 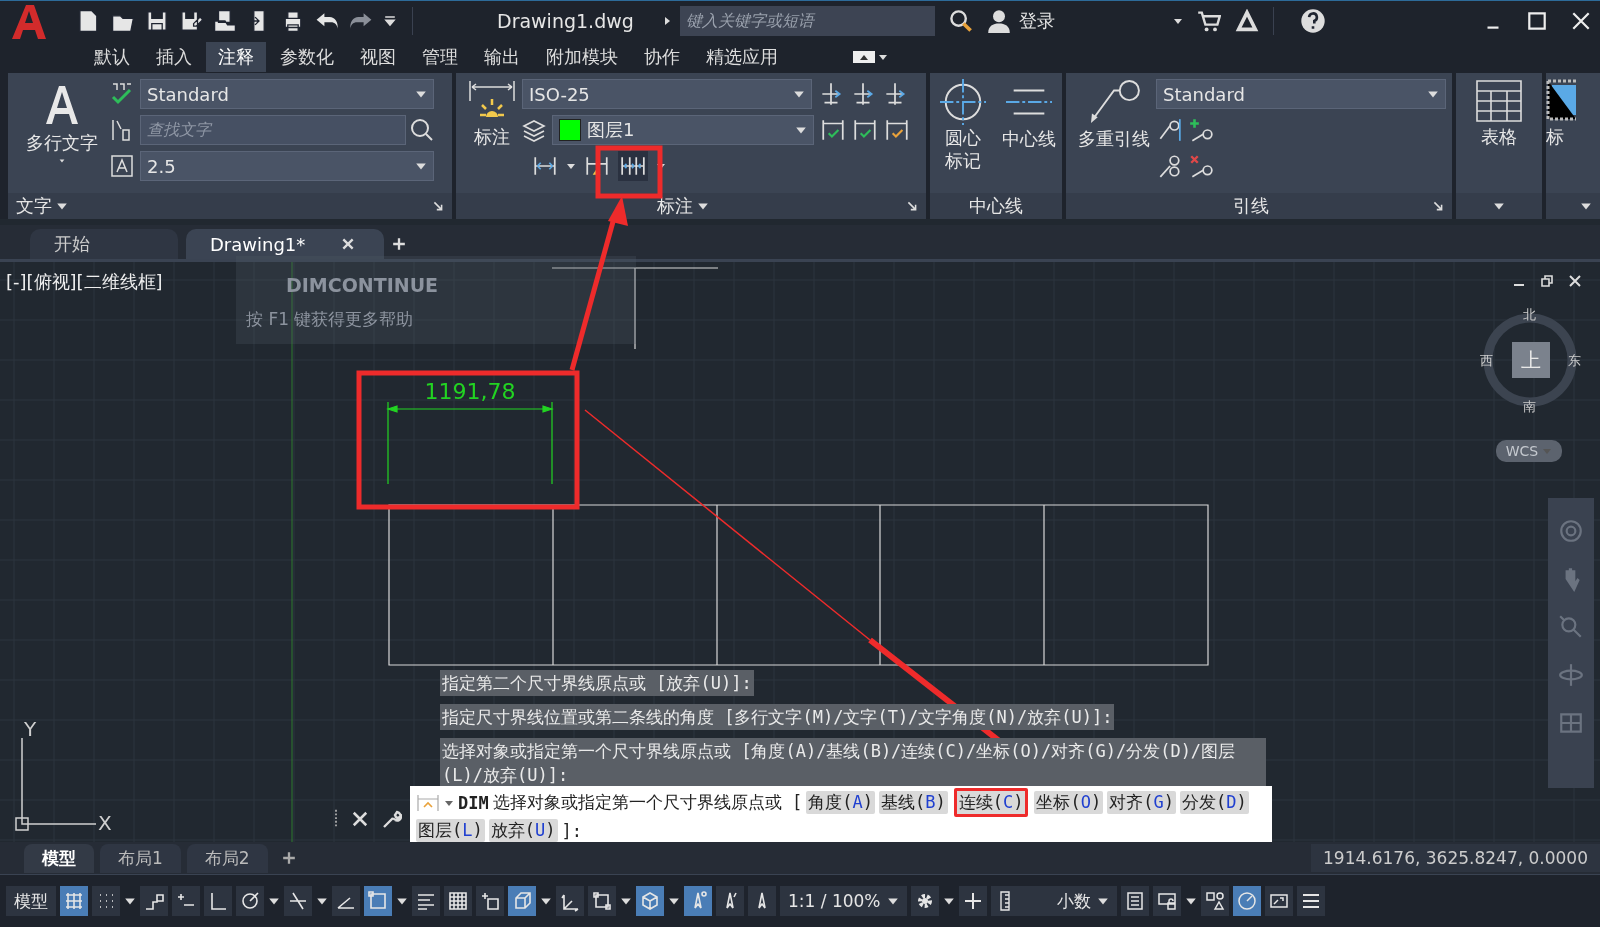 What do you see at coordinates (34, 206) in the screenshot?
I see `panel-title: 文字` at bounding box center [34, 206].